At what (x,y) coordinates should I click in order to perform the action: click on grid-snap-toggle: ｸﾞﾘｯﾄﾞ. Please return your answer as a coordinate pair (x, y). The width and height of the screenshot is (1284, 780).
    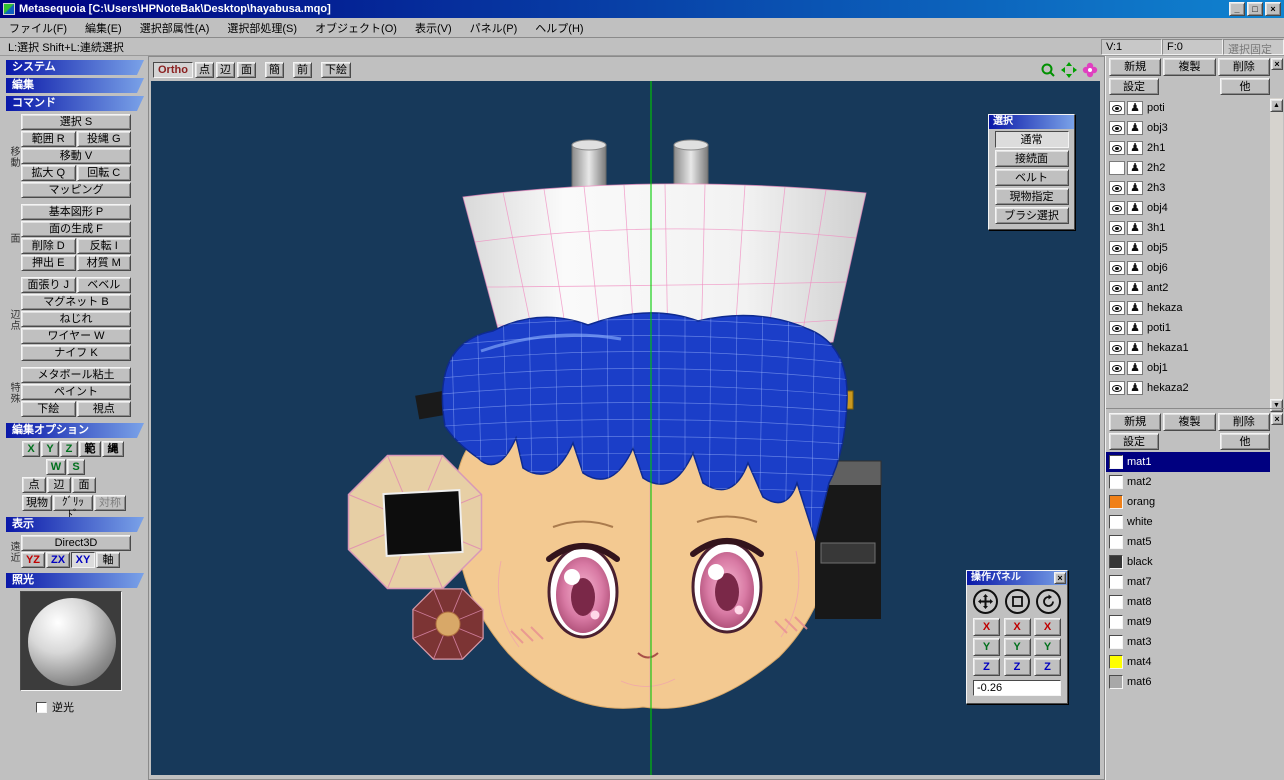
    Looking at the image, I should click on (73, 508).